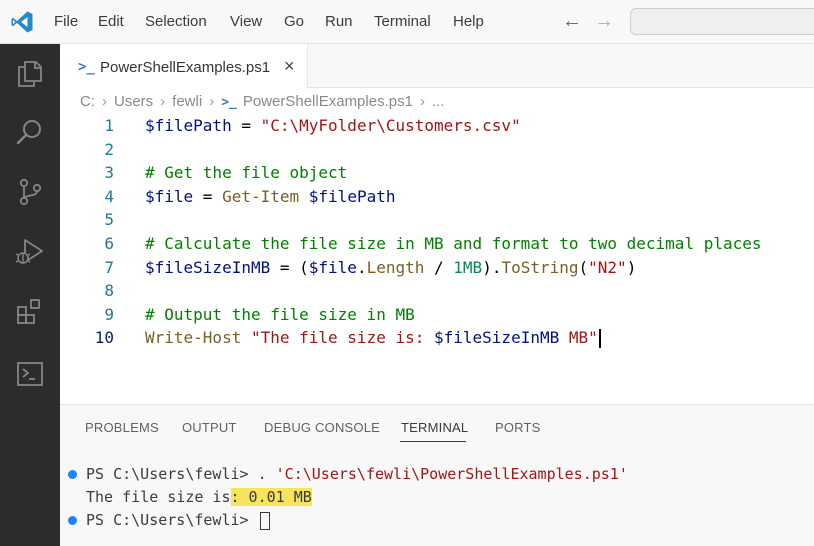  What do you see at coordinates (209, 427) in the screenshot?
I see `tab-output: OUTPUT` at bounding box center [209, 427].